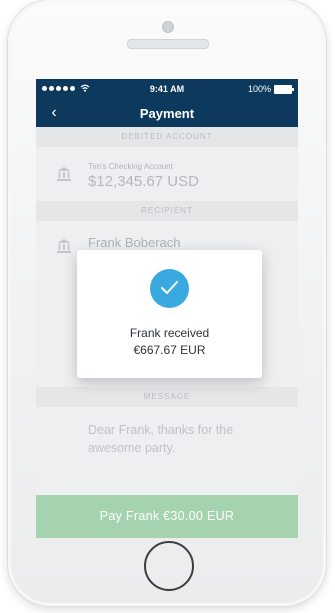 This screenshot has width=335, height=613. I want to click on pay-button: Pay Frank €30.00 EUR, so click(167, 516).